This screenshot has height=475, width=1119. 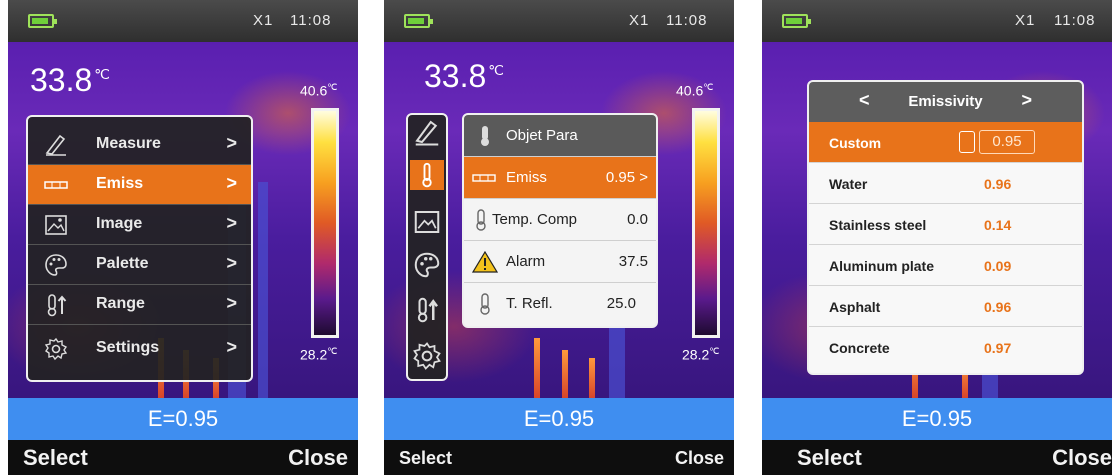 What do you see at coordinates (998, 225) in the screenshot?
I see `material-emissivity: 0.14` at bounding box center [998, 225].